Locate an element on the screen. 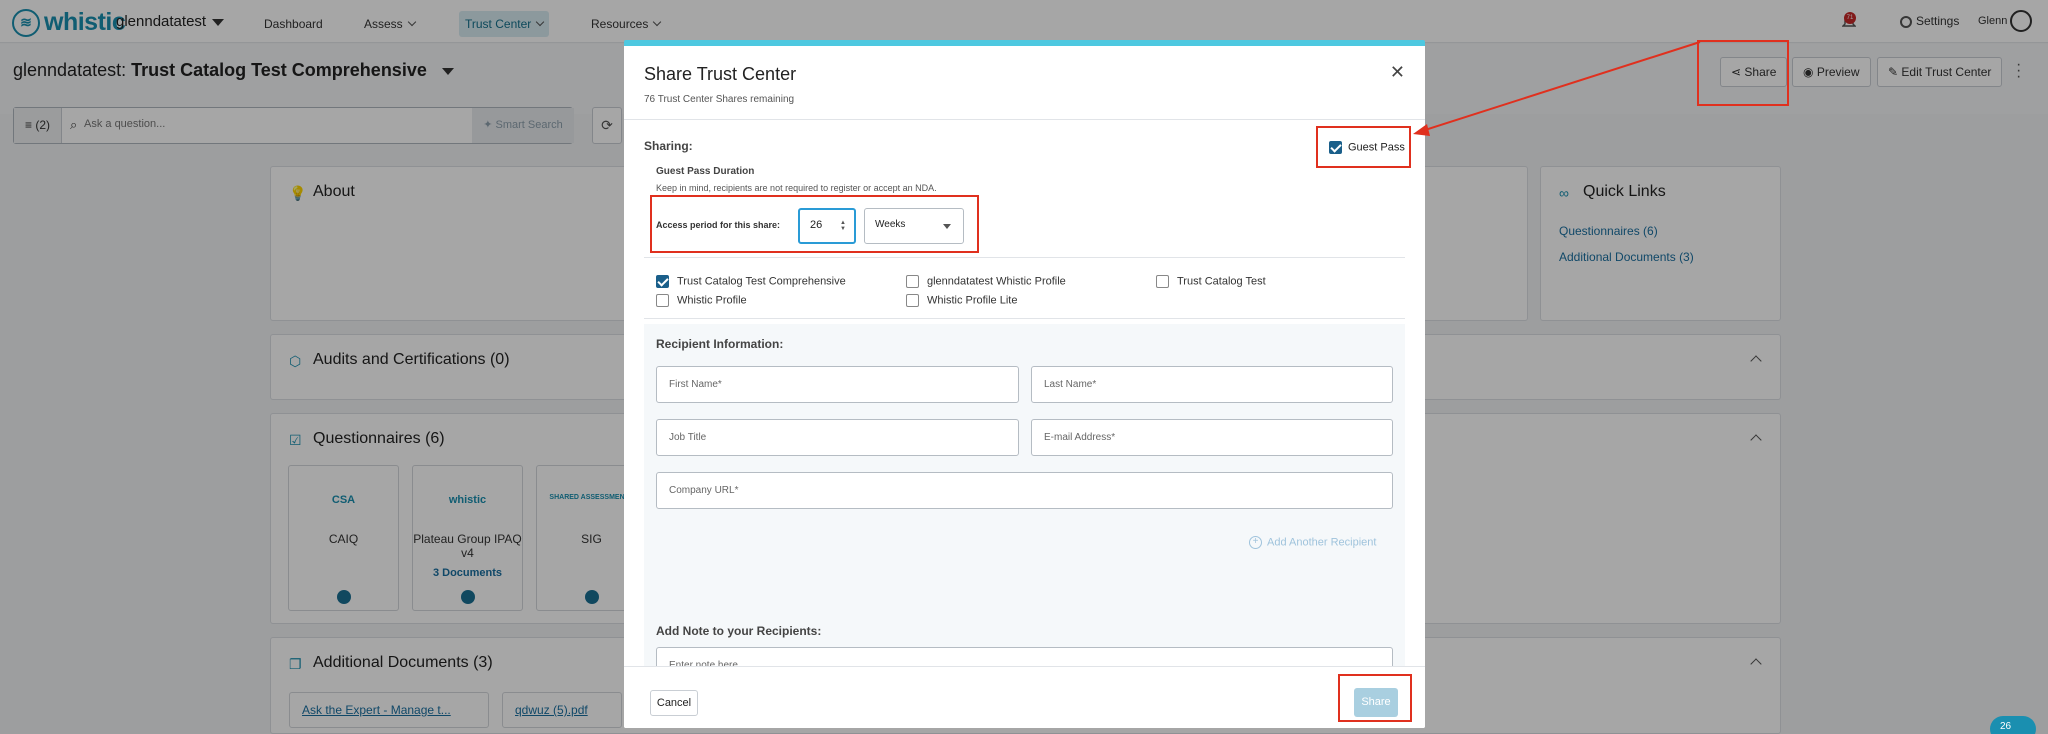  chat-widget: 26 is located at coordinates (2013, 725).